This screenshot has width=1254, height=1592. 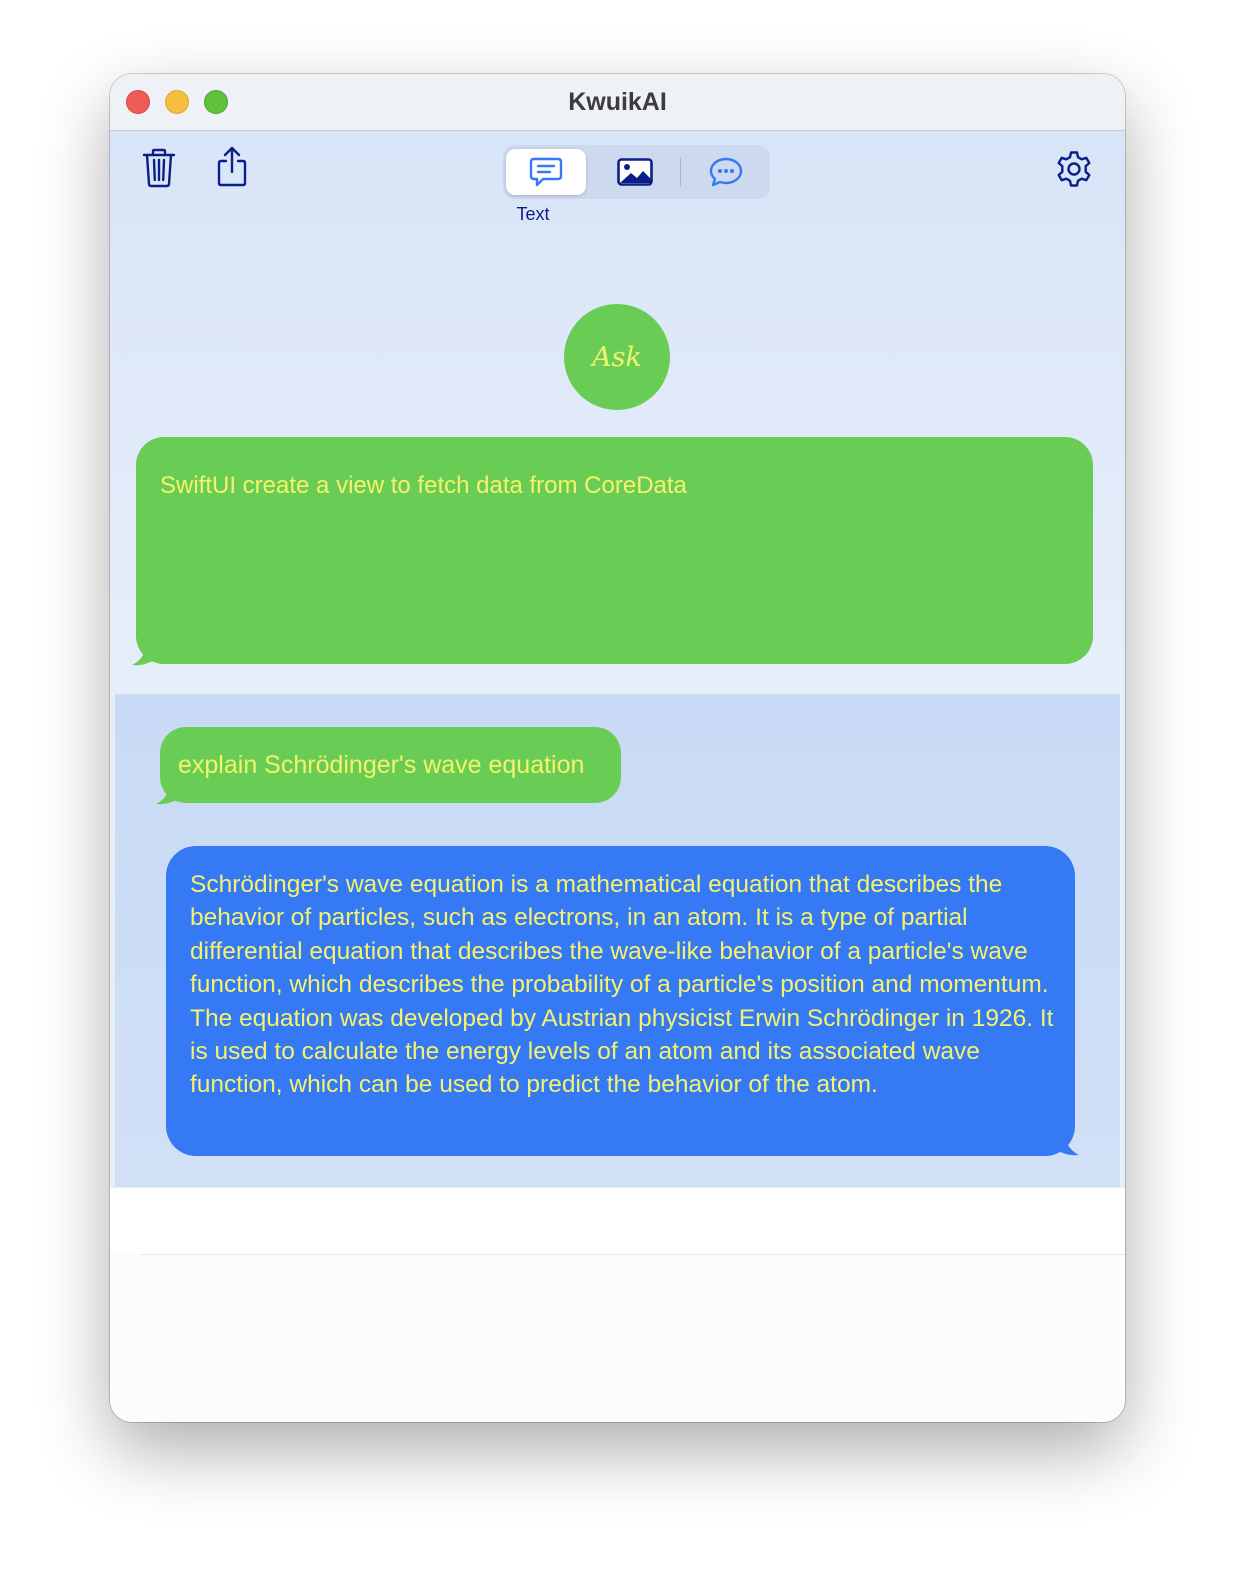 I want to click on title-bar: KwuikAI, so click(x=617, y=102).